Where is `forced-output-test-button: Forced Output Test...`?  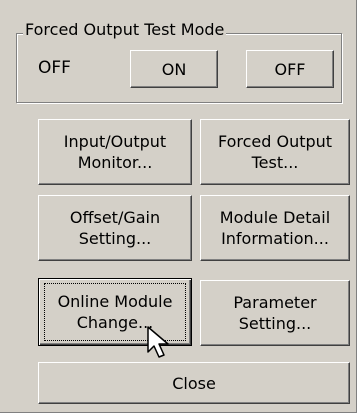 forced-output-test-button: Forced Output Test... is located at coordinates (275, 152).